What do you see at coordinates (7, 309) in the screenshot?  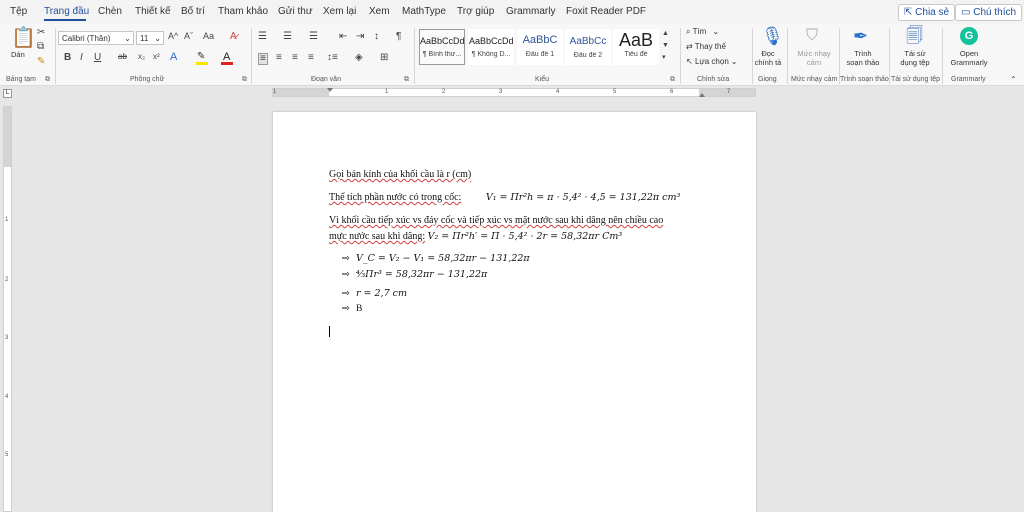 I see `vertical-ruler: 1 2 3 4 5` at bounding box center [7, 309].